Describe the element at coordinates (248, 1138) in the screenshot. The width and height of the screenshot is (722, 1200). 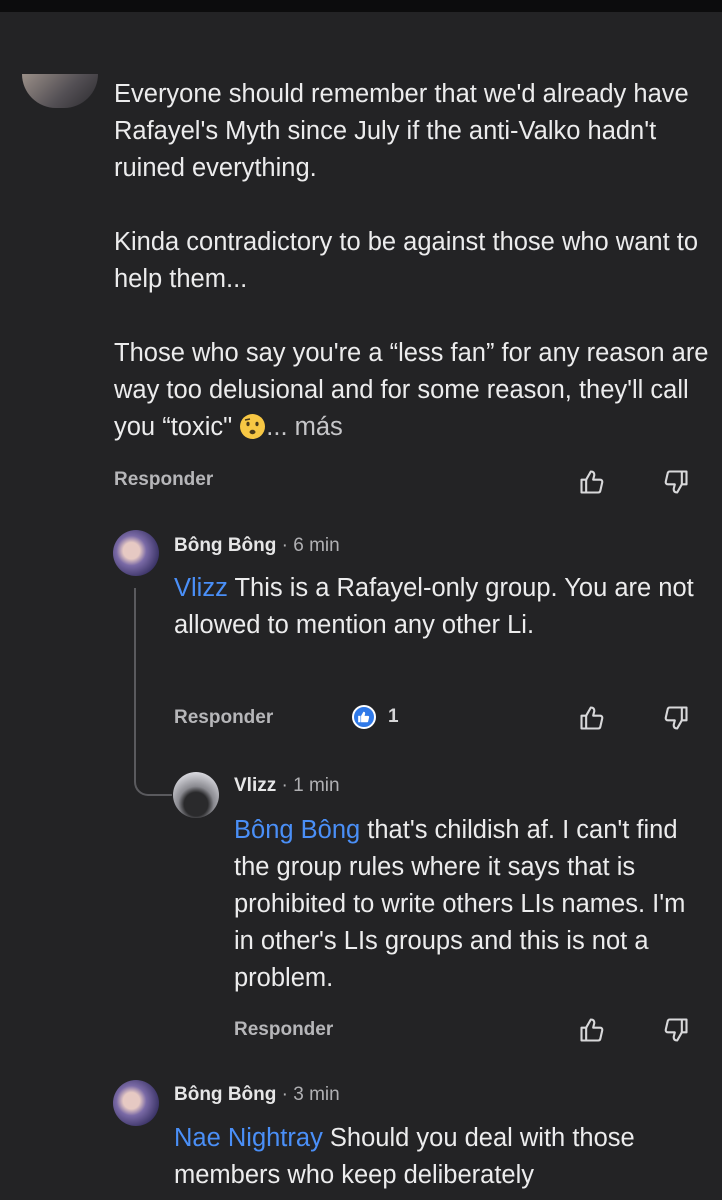
I see `mention-link: Nae Nightray` at that location.